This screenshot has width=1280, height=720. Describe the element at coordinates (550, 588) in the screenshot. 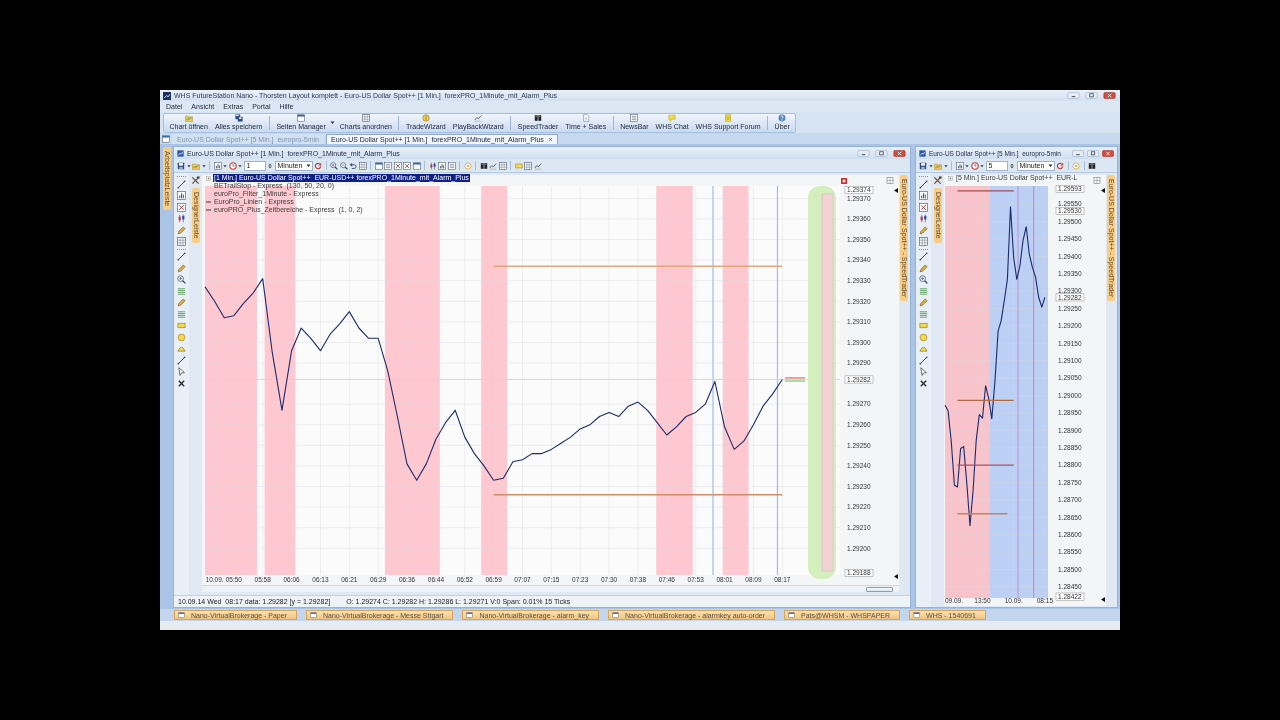

I see `horizontal-scrollbar` at that location.